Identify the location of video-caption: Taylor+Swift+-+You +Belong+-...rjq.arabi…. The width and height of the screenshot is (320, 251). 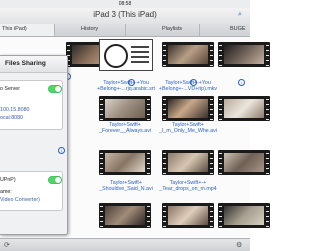
(126, 86).